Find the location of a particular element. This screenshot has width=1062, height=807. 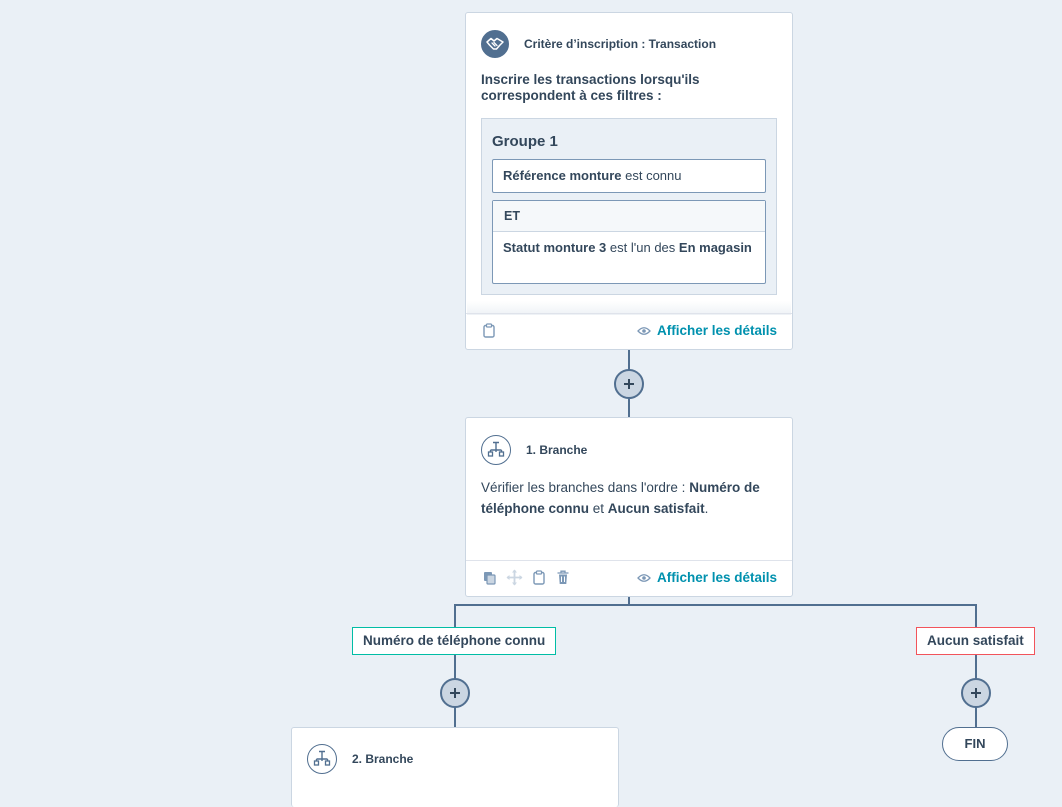

filter-reference-monture: Référence monture est connu is located at coordinates (629, 176).